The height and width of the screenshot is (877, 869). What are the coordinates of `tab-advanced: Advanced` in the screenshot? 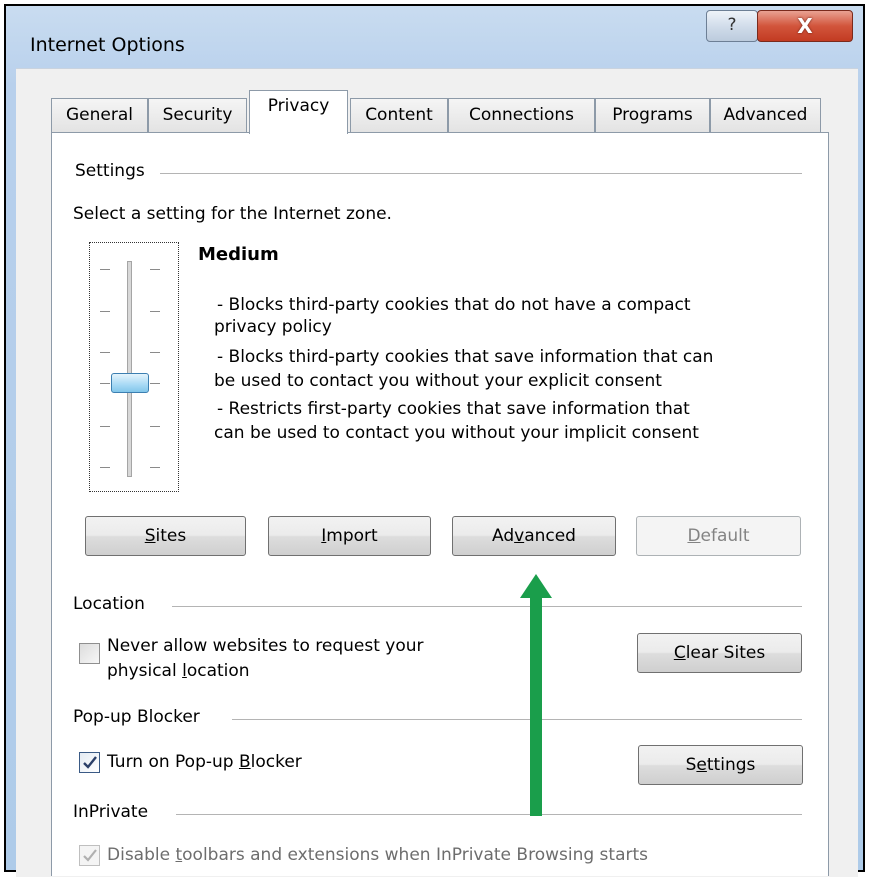 It's located at (765, 115).